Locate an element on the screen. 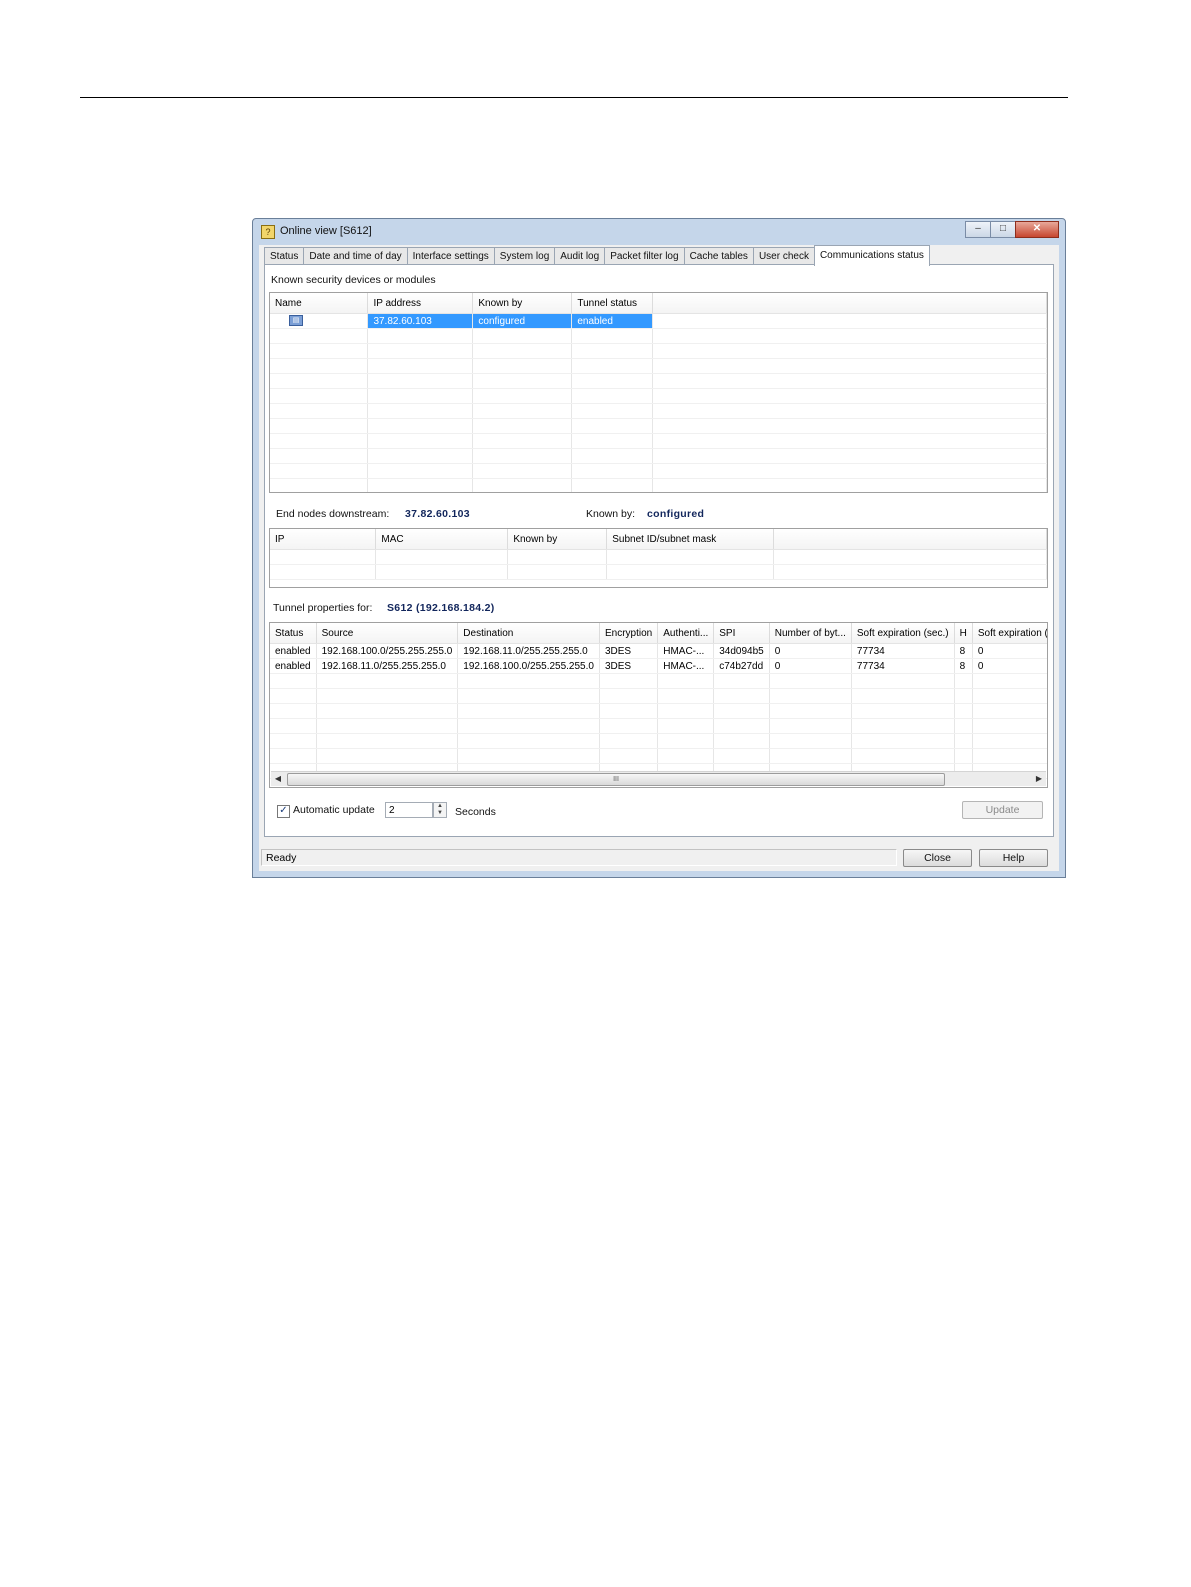  tab-date-time: Date and time of day is located at coordinates (355, 256).